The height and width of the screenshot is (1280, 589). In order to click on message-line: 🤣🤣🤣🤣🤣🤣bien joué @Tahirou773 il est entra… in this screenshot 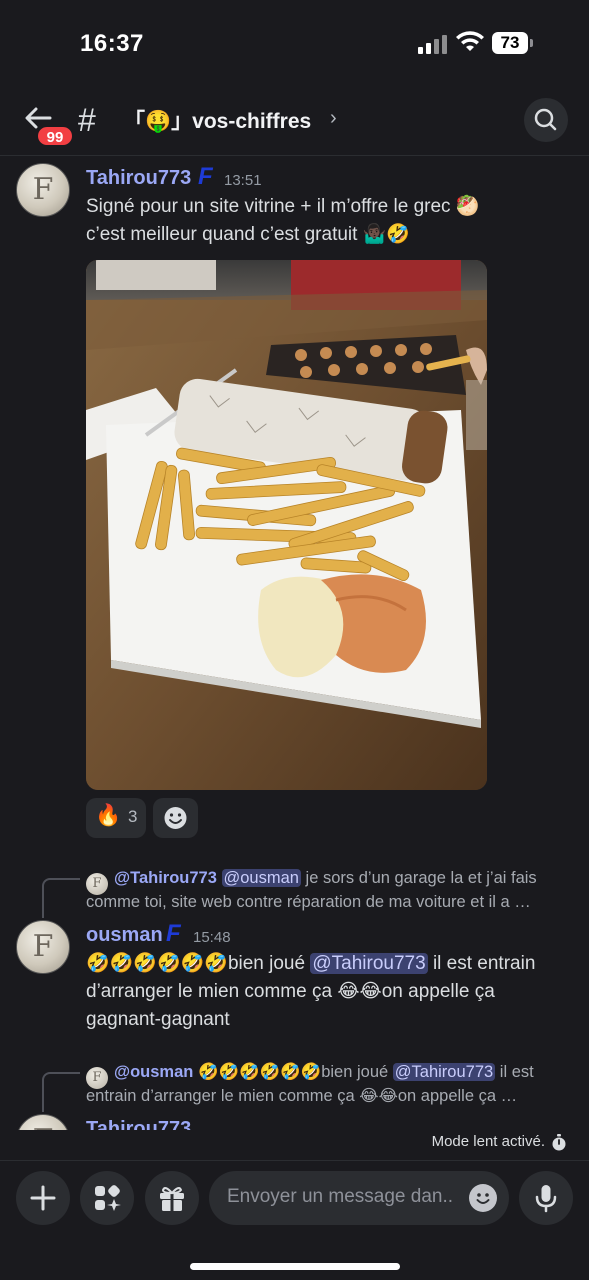, I will do `click(311, 963)`.